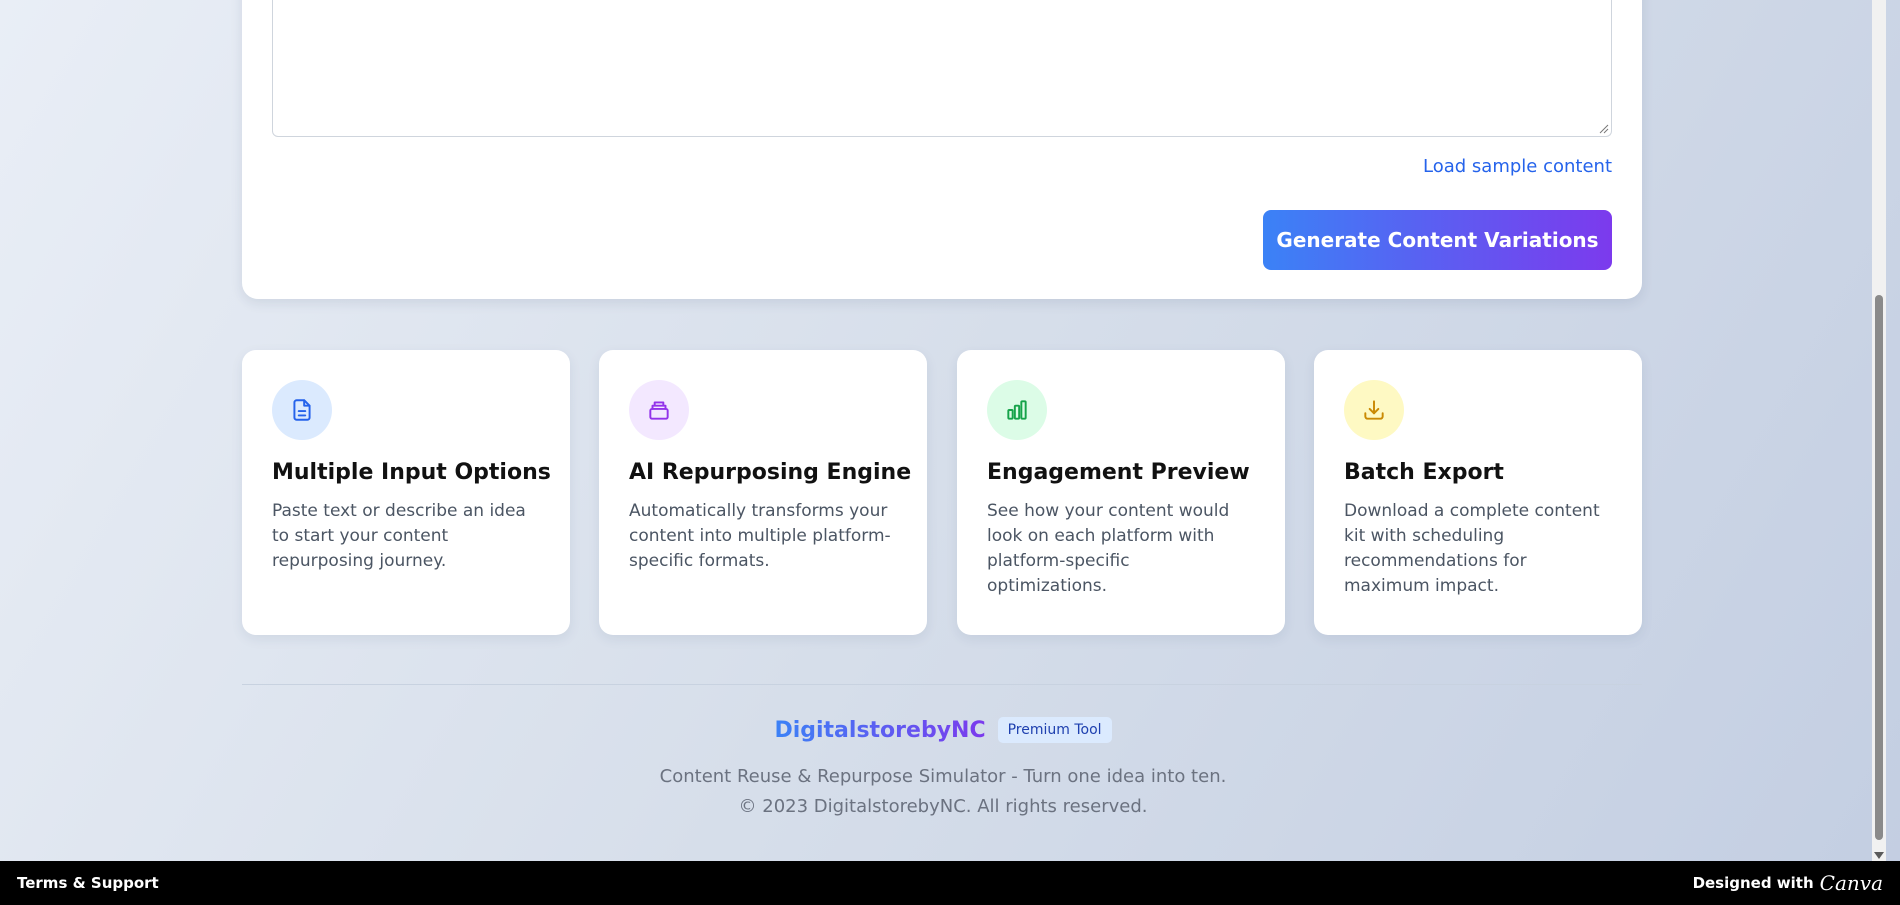 This screenshot has width=1900, height=905. What do you see at coordinates (770, 472) in the screenshot?
I see `feature-title: AI Repurposing Engine` at bounding box center [770, 472].